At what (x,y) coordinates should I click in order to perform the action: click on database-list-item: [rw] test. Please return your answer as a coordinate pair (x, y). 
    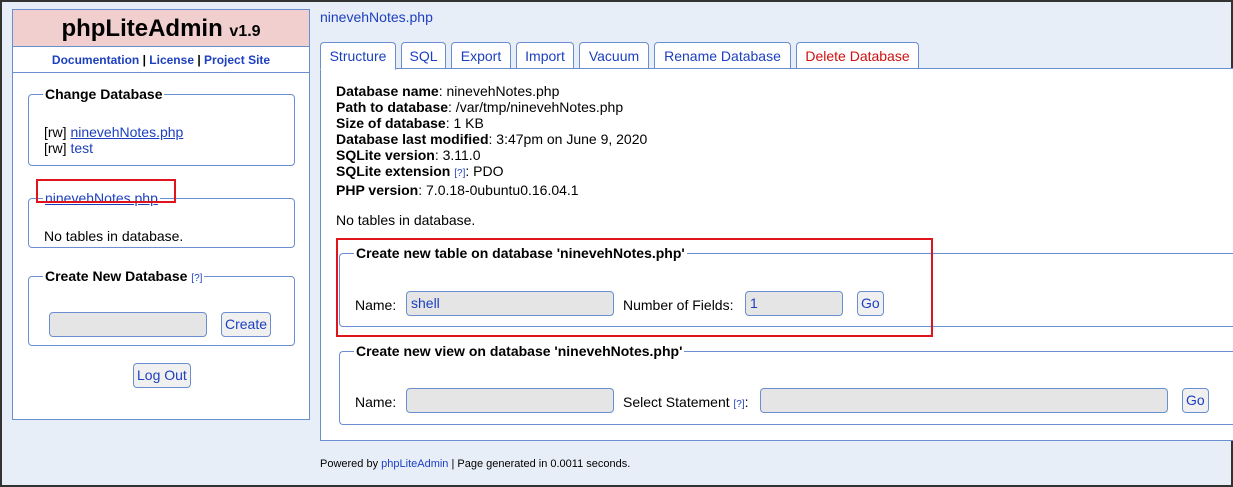
    Looking at the image, I should click on (113, 148).